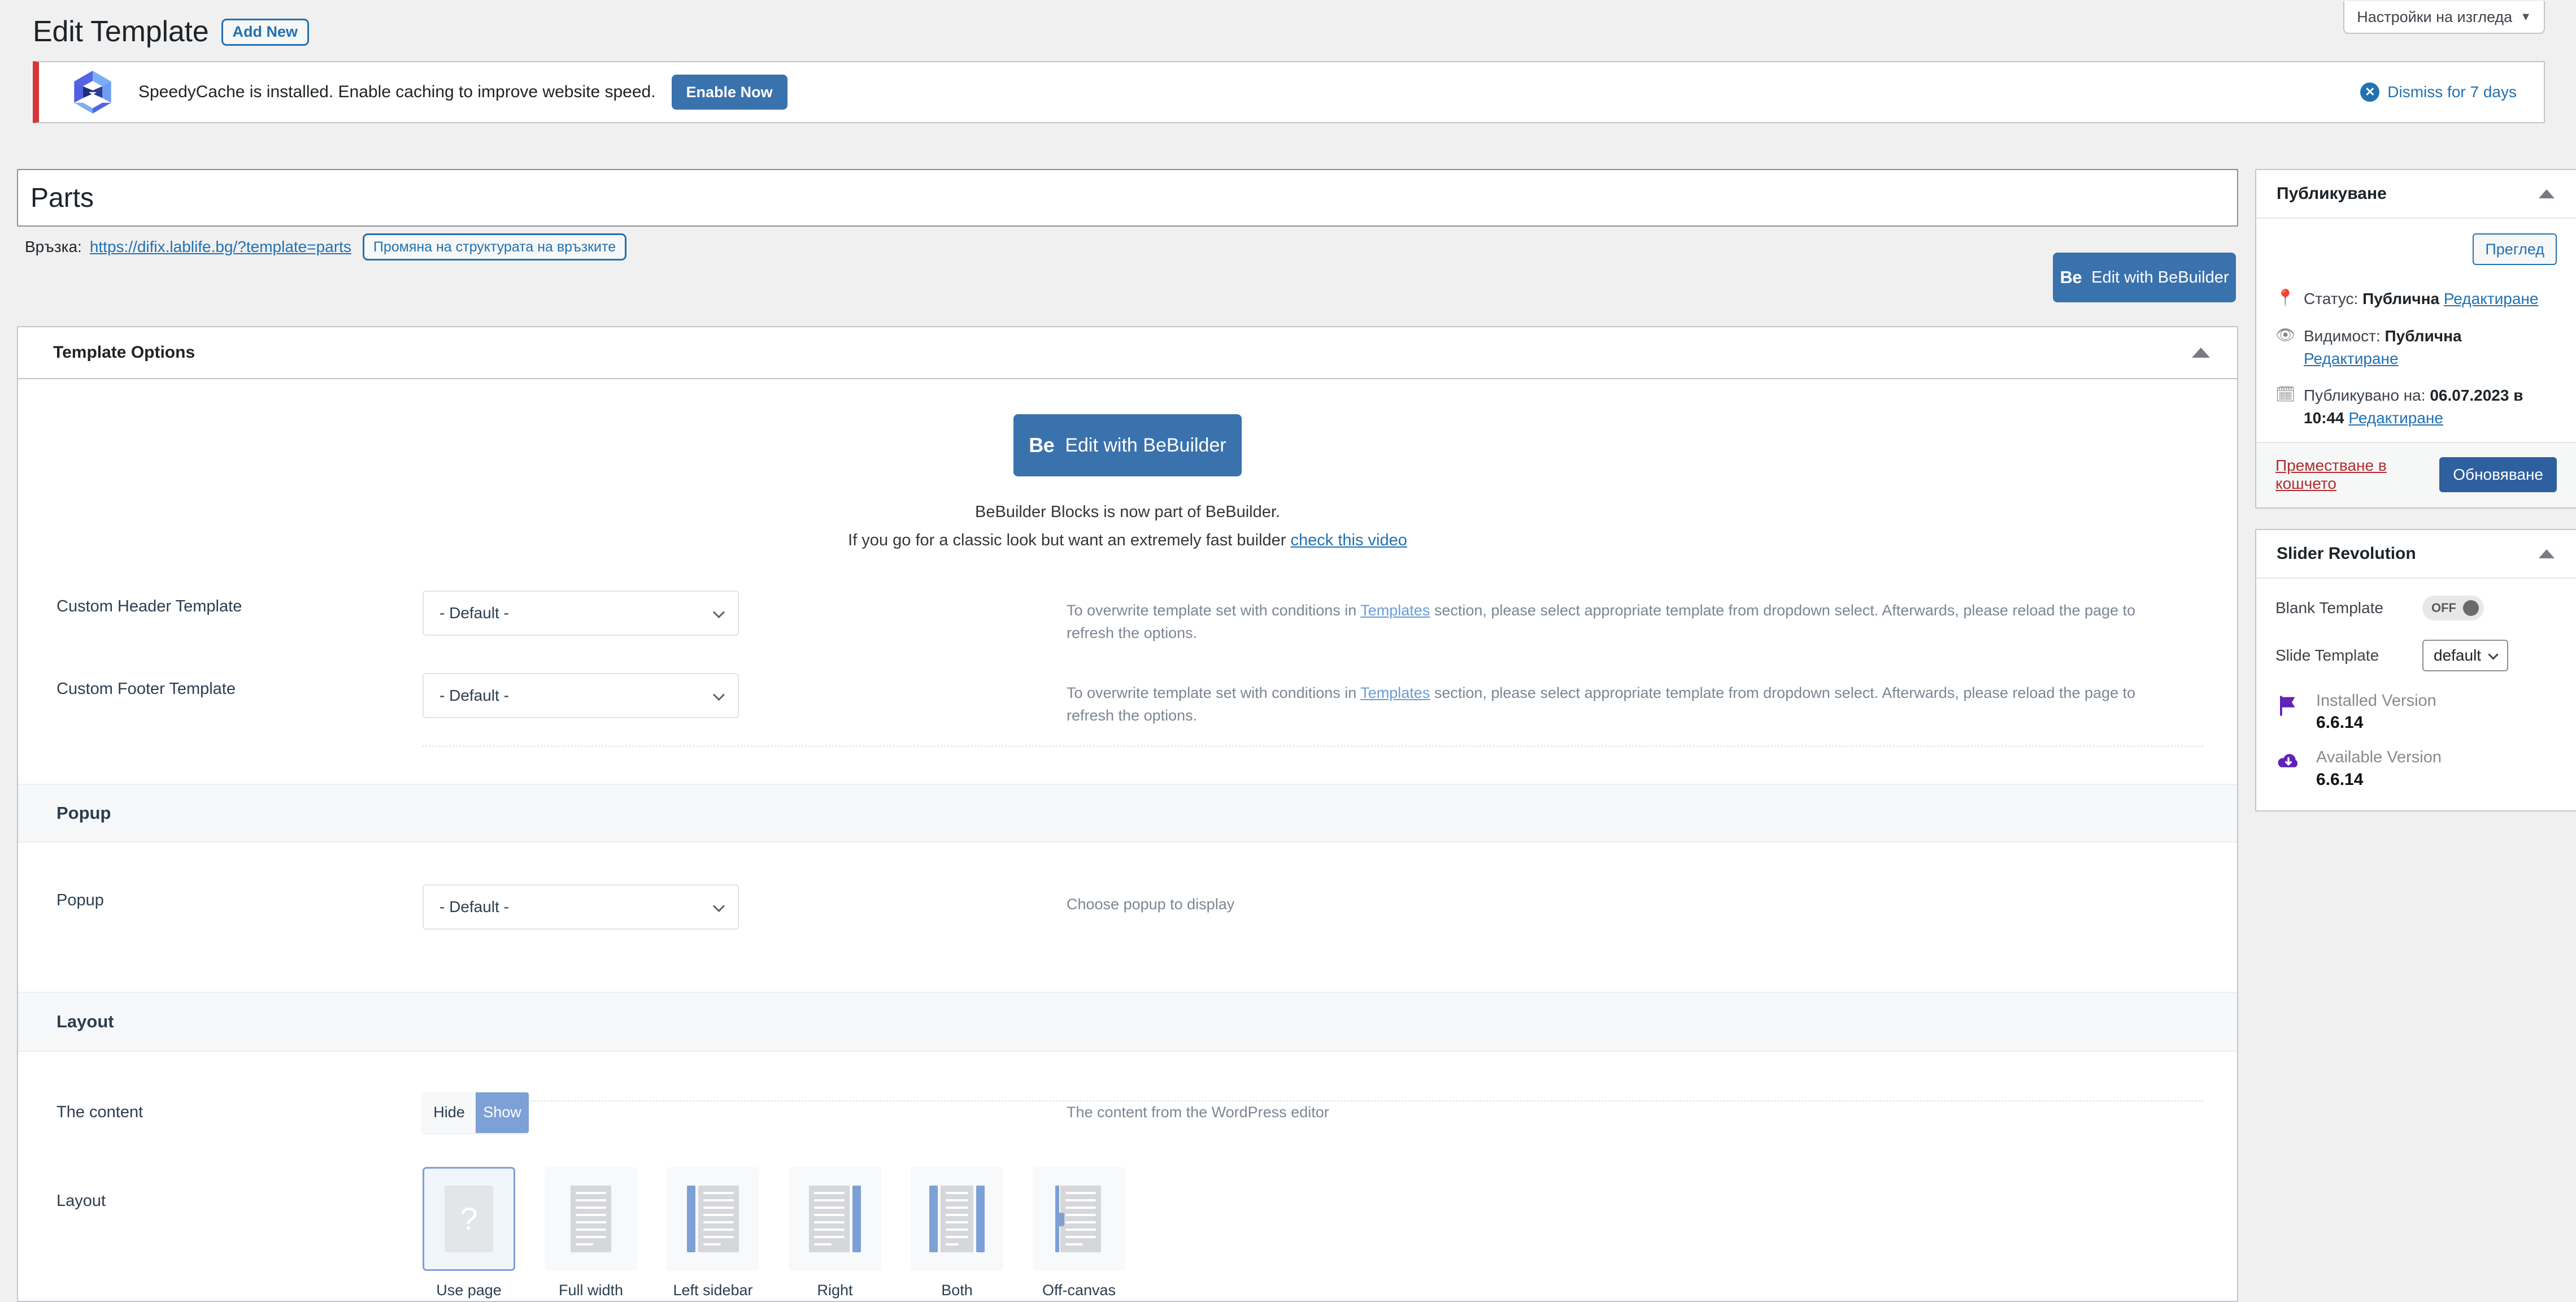  What do you see at coordinates (494, 247) in the screenshot?
I see `edit-permalink-structure-button: Промяна на структурата на връзките` at bounding box center [494, 247].